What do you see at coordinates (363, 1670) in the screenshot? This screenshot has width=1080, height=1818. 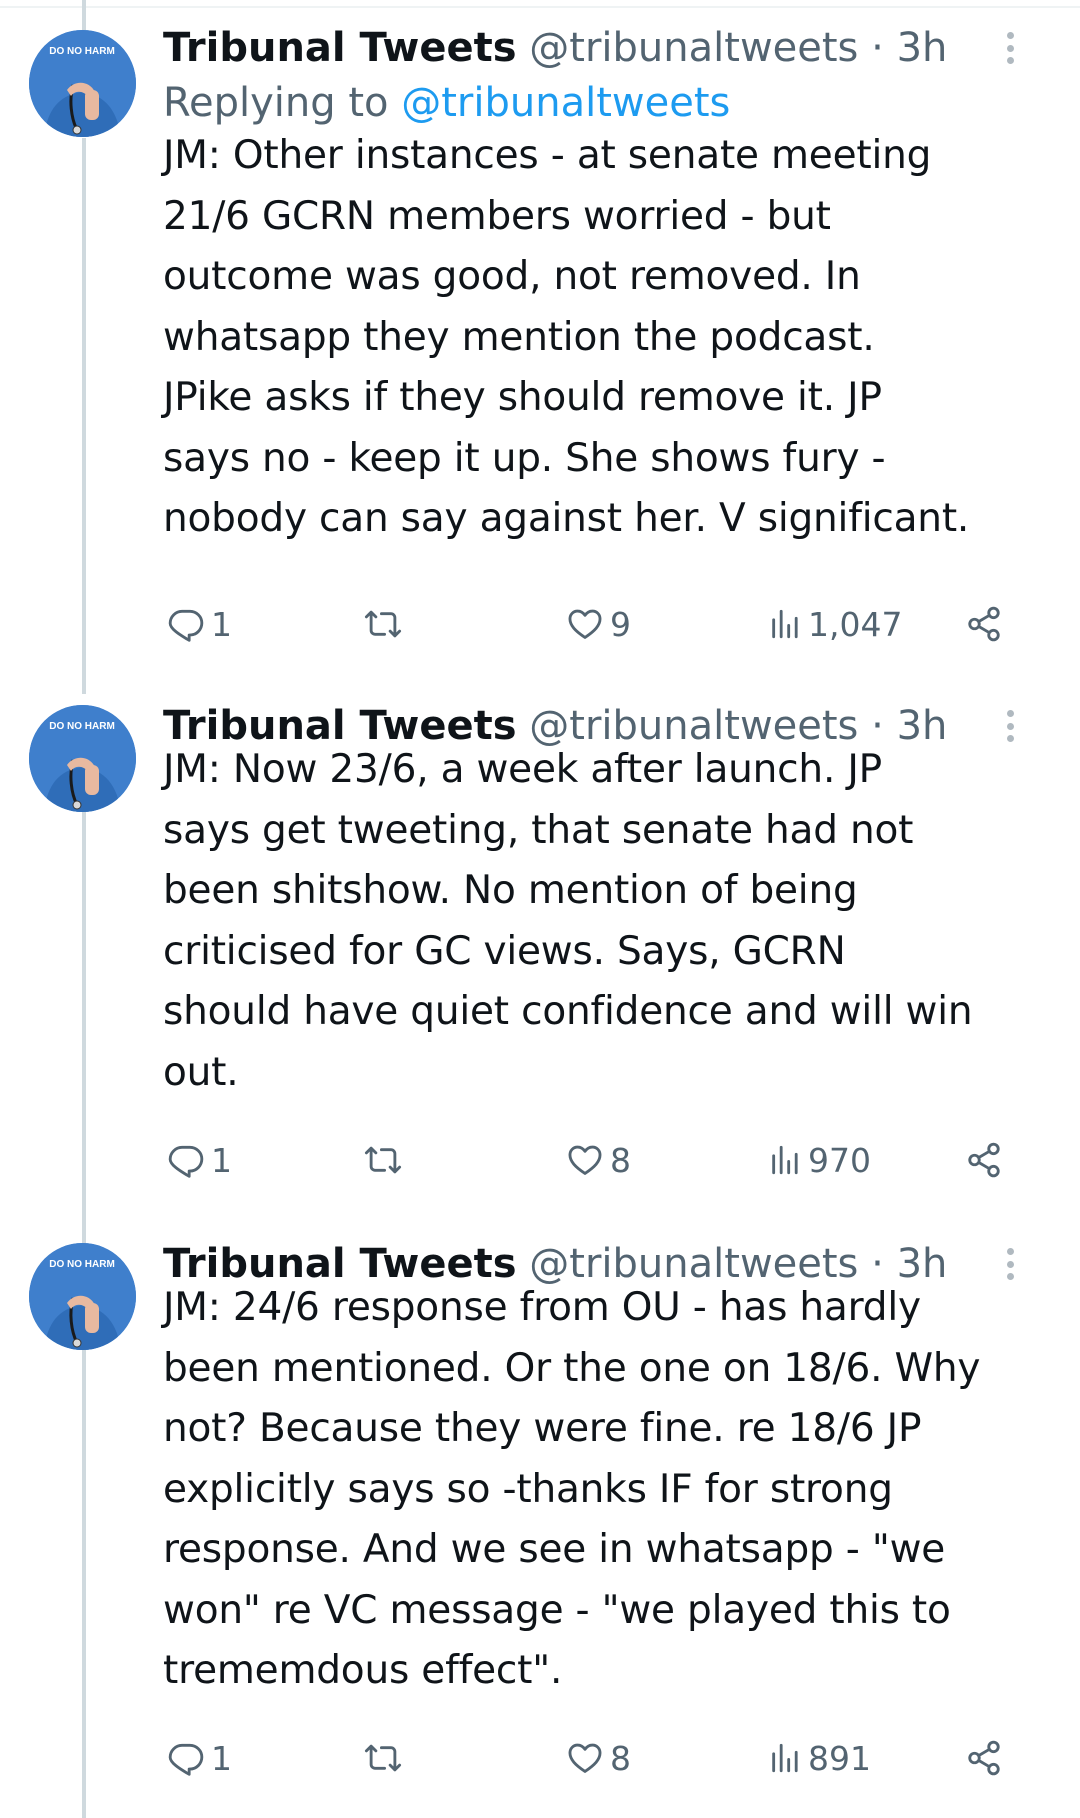 I see `tweet-text-line: trememdous effect".` at bounding box center [363, 1670].